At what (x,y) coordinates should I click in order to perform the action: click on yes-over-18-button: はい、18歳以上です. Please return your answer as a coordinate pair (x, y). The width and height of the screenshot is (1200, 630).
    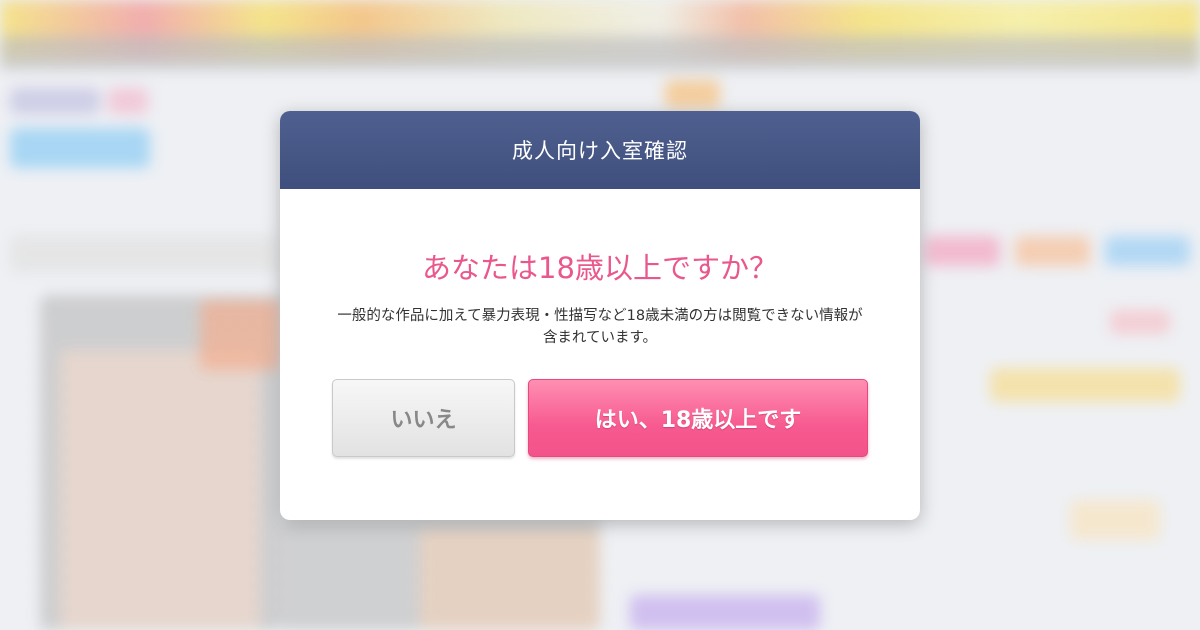
    Looking at the image, I should click on (698, 418).